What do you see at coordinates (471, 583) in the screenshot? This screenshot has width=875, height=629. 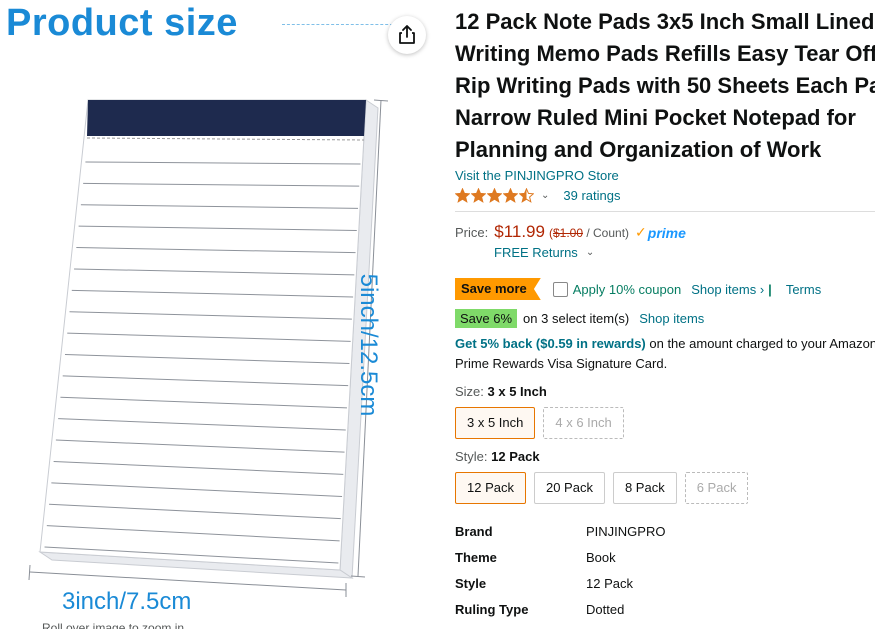 I see `spec-key: Style` at bounding box center [471, 583].